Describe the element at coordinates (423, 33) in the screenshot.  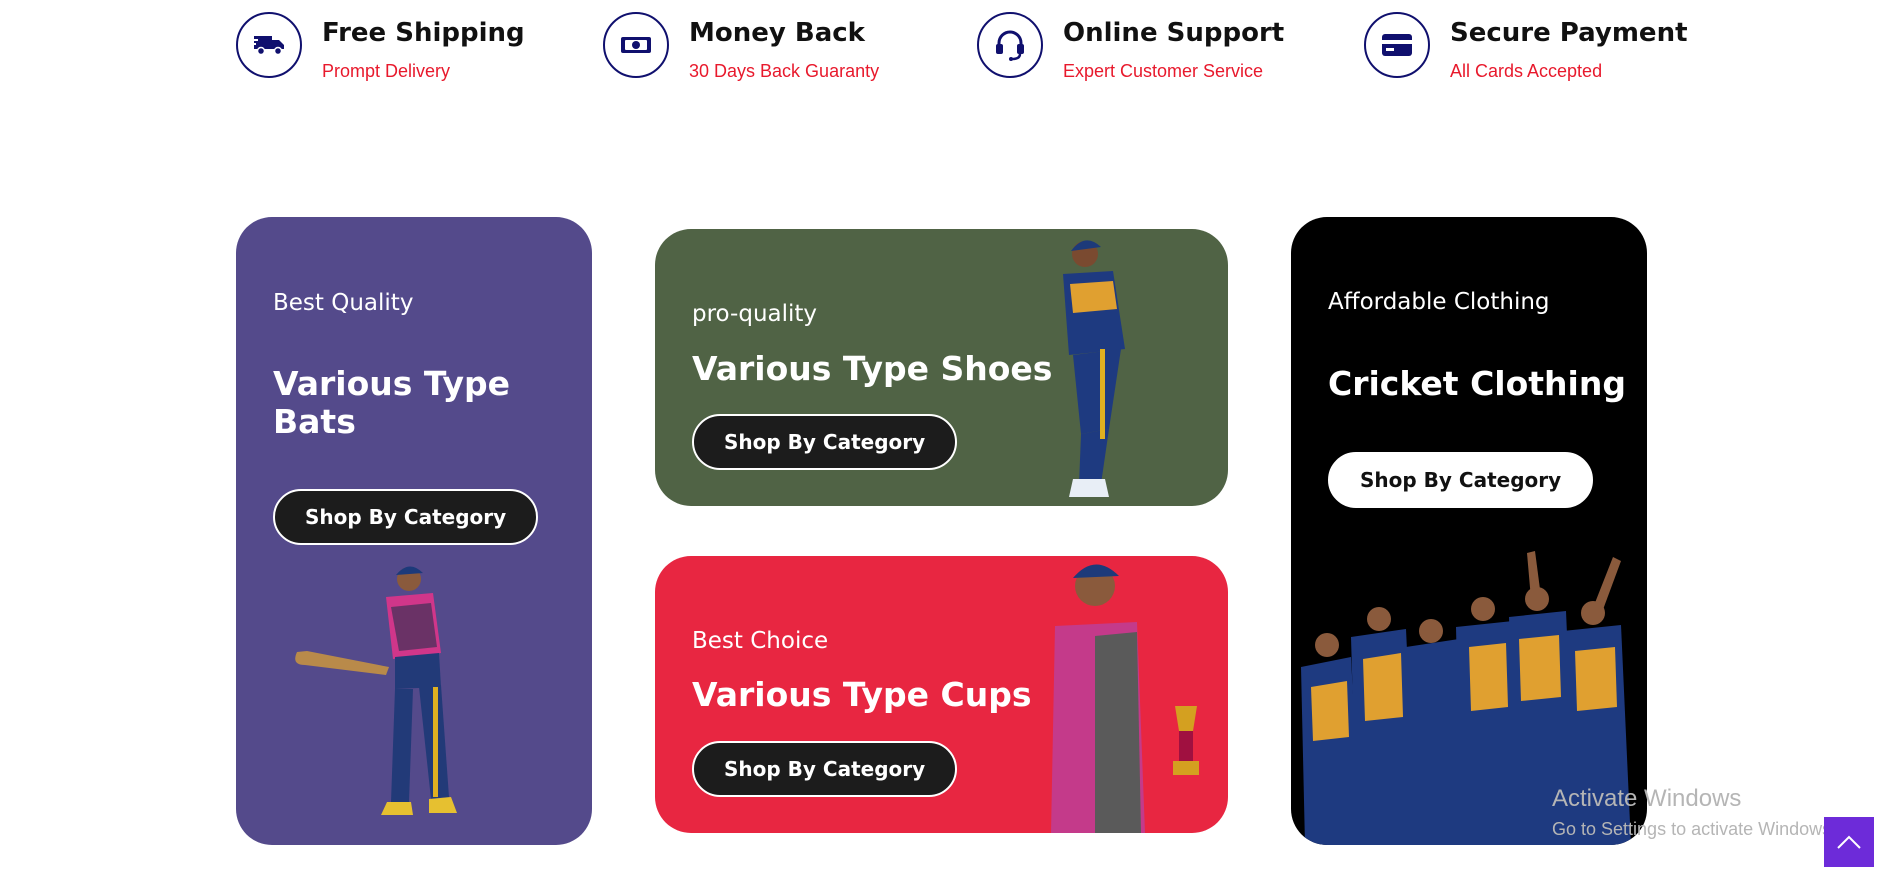
I see `feature-title: Free Shipping` at that location.